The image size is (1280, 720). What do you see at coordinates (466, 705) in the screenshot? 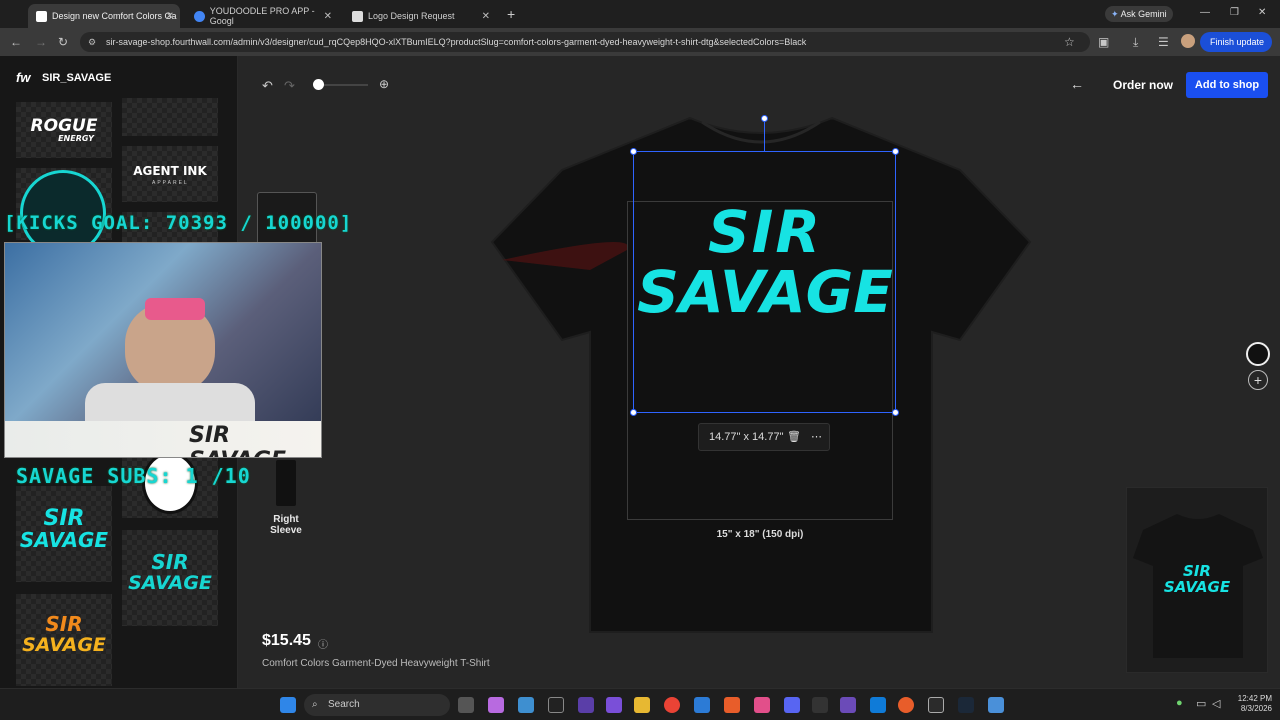
I see `task-view-icon` at bounding box center [466, 705].